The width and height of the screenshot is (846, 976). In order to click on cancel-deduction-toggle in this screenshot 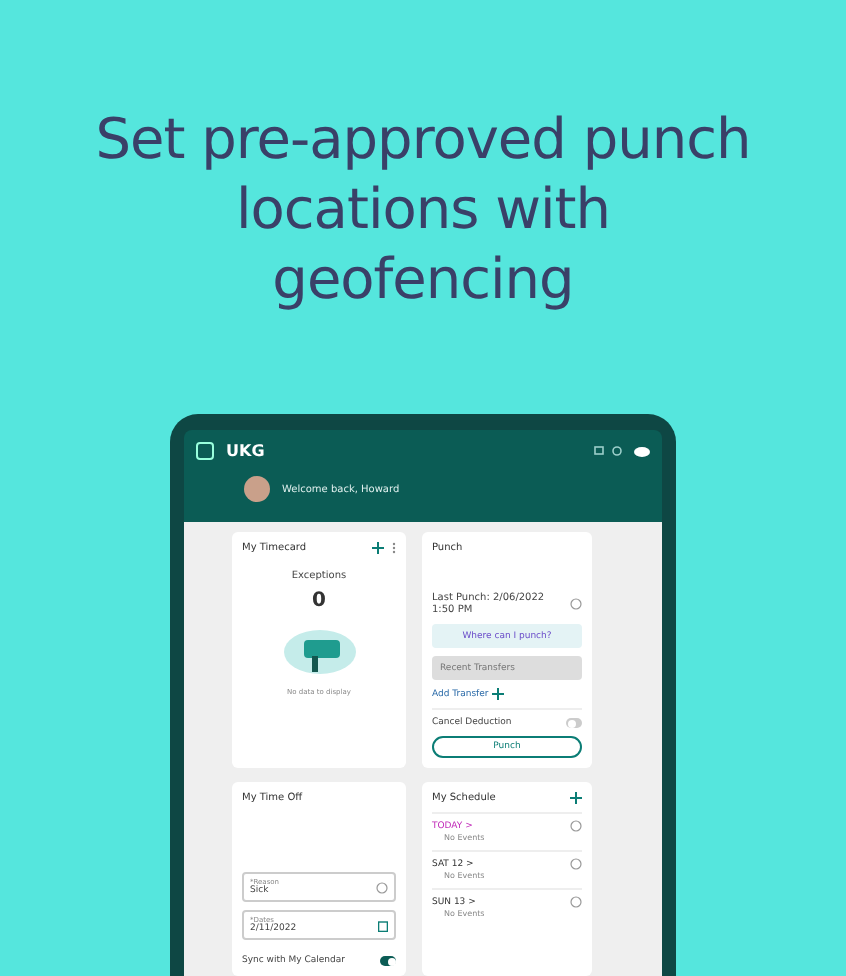, I will do `click(574, 723)`.